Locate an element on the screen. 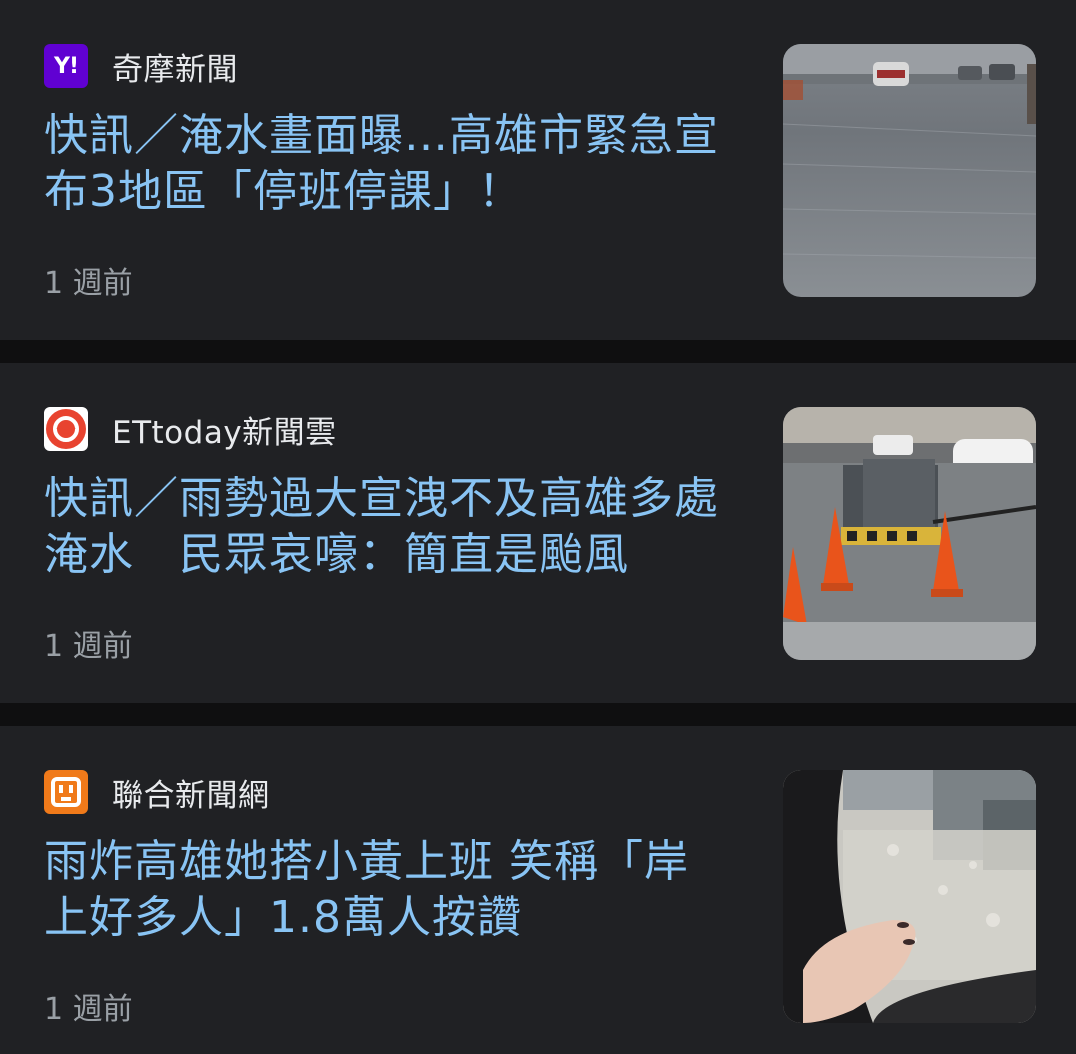 The width and height of the screenshot is (1076, 1054). taxi-window-rain-thumbnail is located at coordinates (909, 896).